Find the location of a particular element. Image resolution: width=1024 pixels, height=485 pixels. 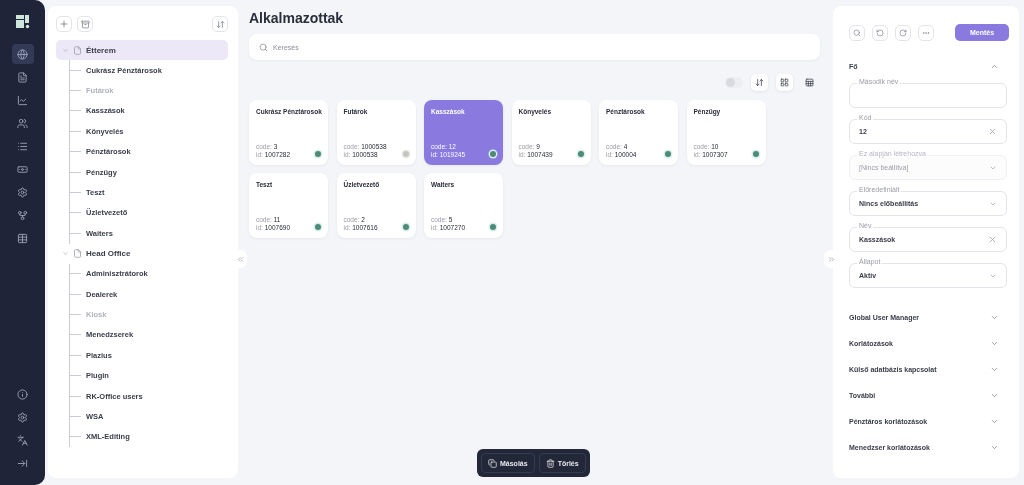

users-icon is located at coordinates (22, 123).